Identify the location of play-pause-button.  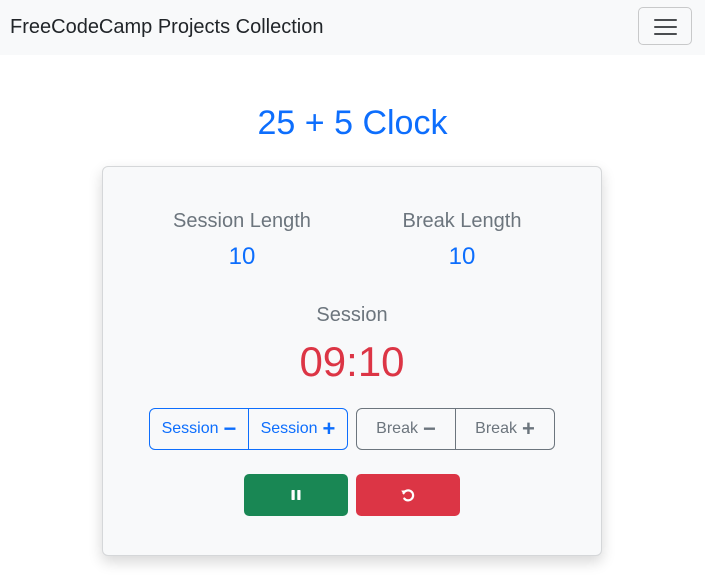
(296, 495).